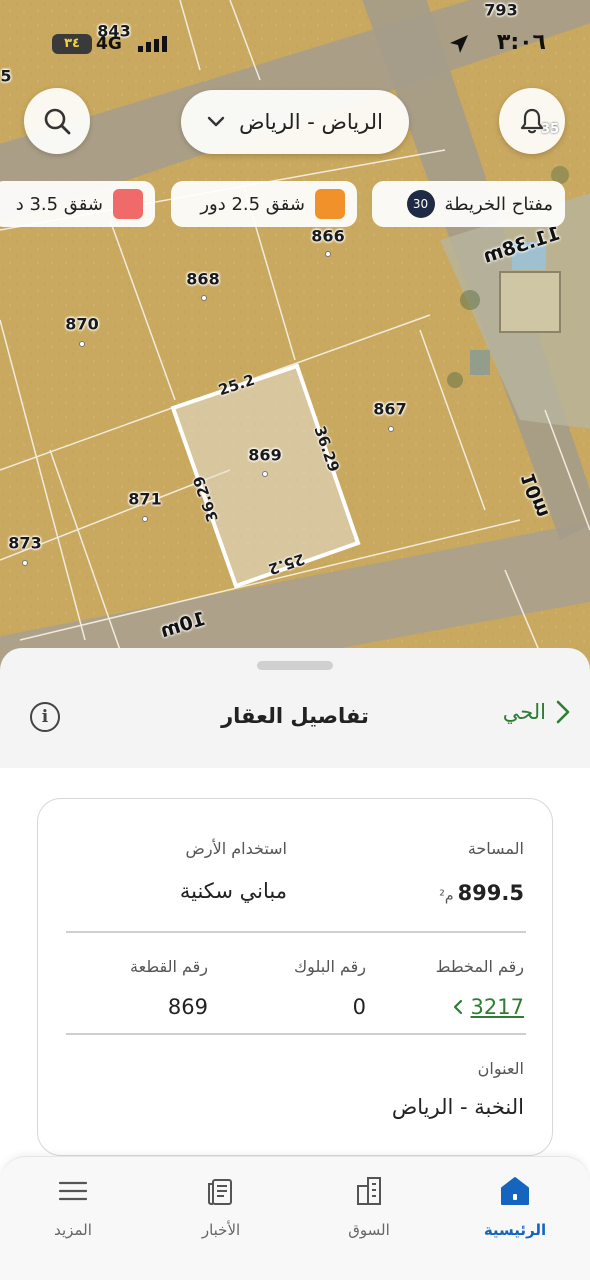 This screenshot has width=590, height=1280. What do you see at coordinates (169, 966) in the screenshot?
I see `plot-number-label: رقم القطعة` at bounding box center [169, 966].